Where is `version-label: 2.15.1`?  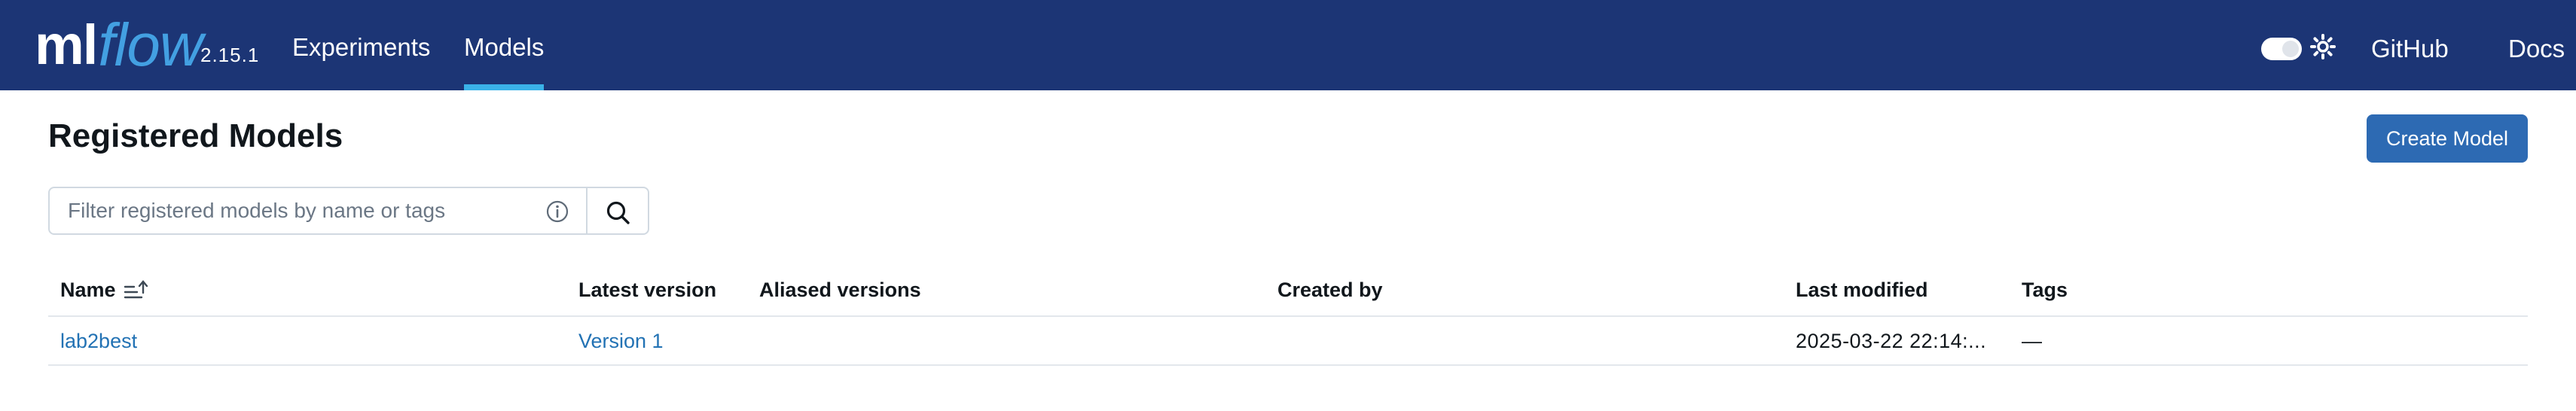 version-label: 2.15.1 is located at coordinates (230, 55).